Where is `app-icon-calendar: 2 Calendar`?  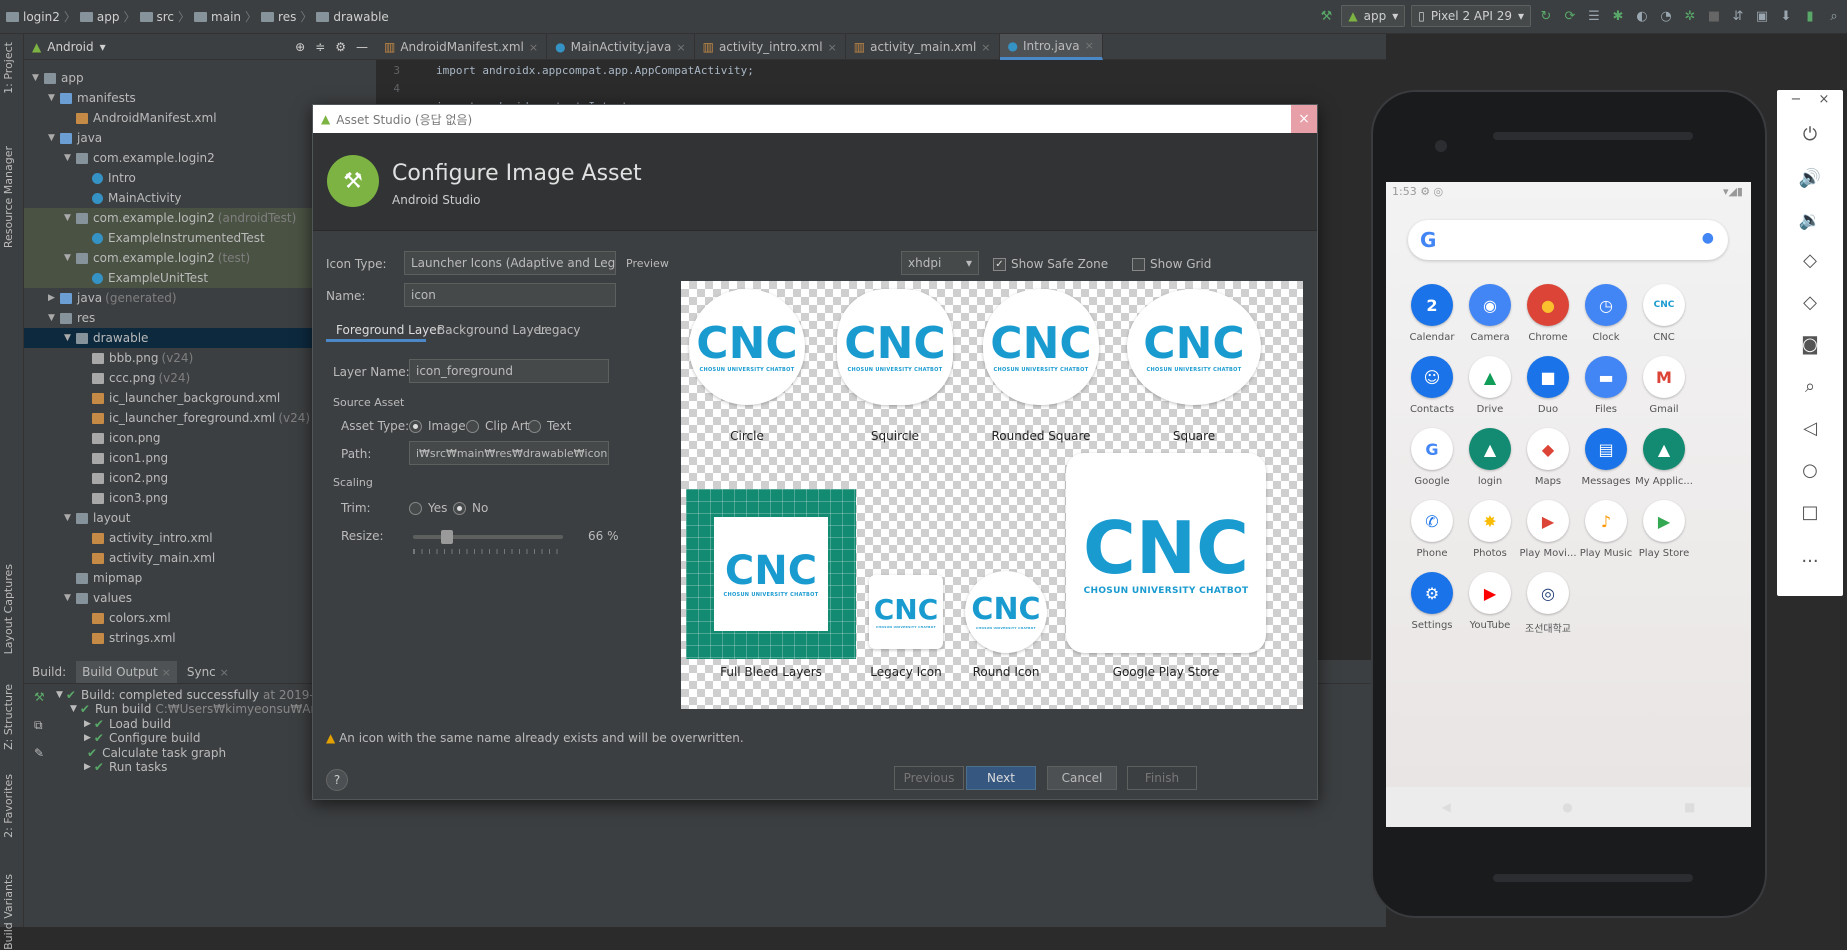 app-icon-calendar: 2 Calendar is located at coordinates (1432, 313).